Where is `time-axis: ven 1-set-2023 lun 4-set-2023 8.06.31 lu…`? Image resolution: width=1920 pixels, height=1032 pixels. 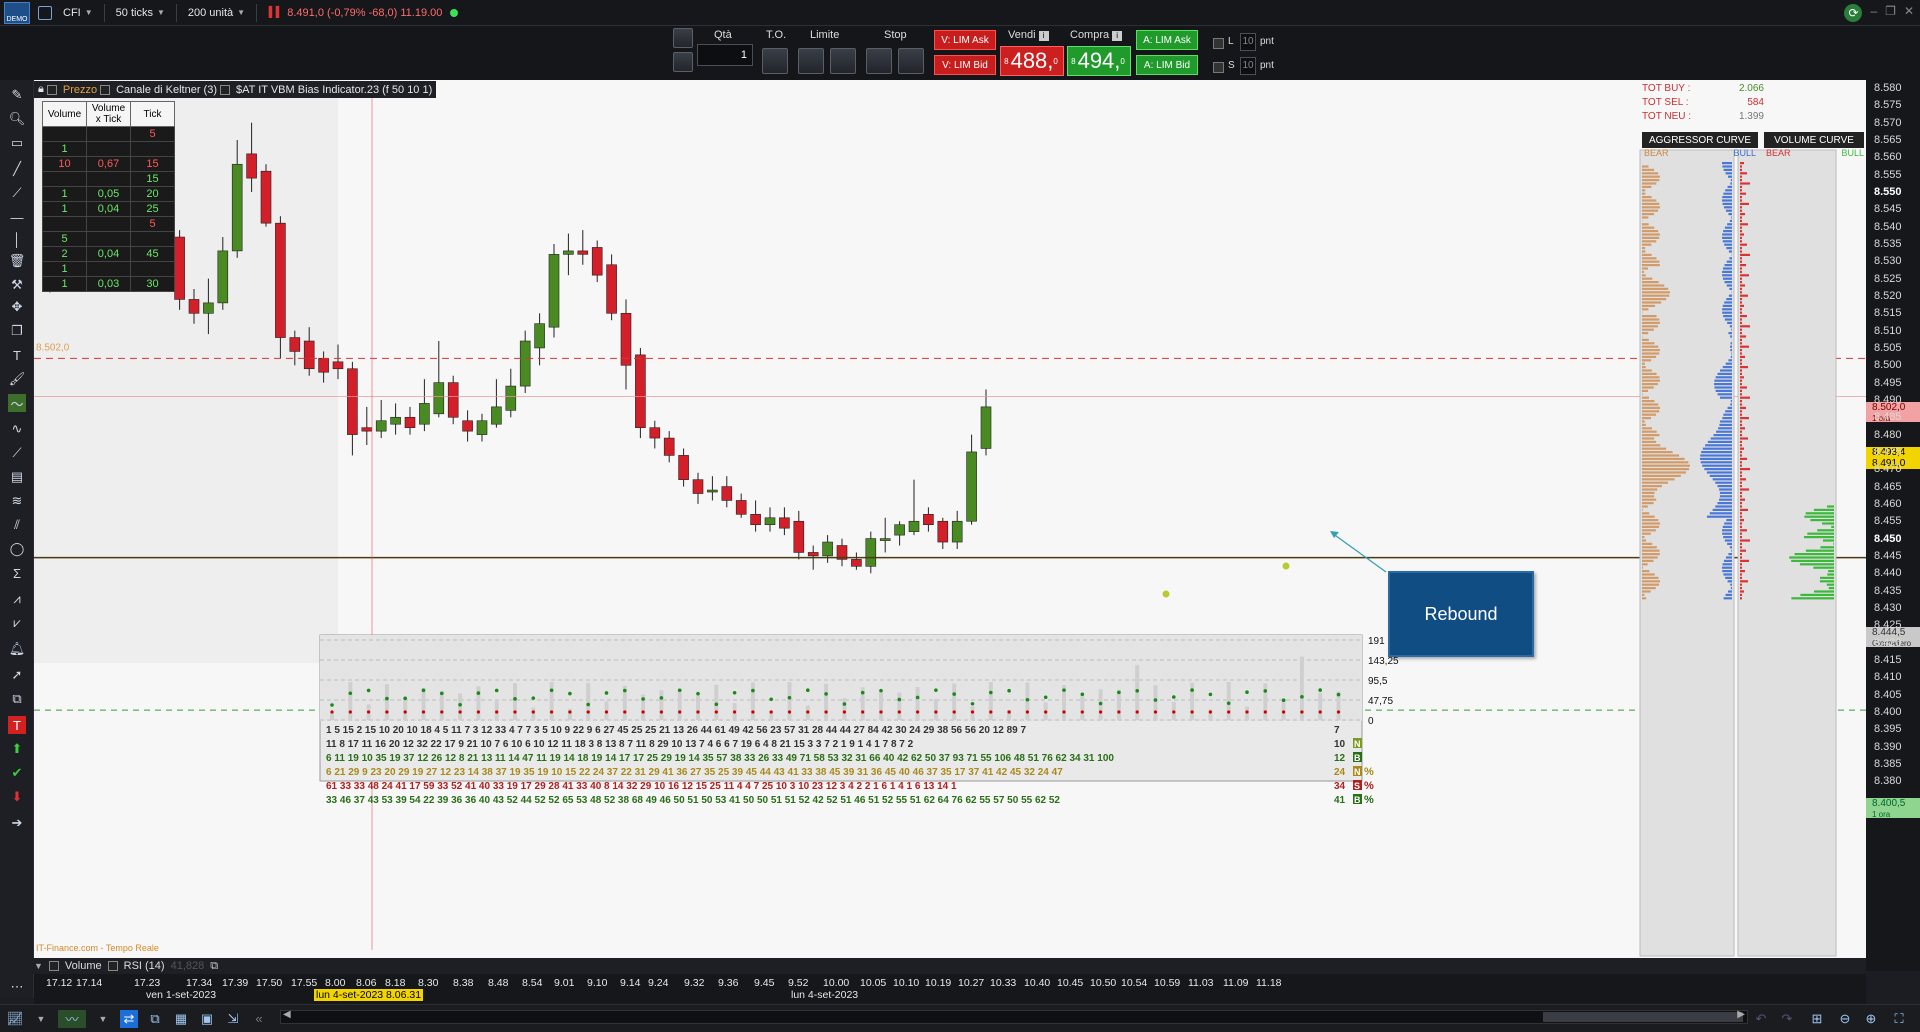
time-axis: ven 1-set-2023 lun 4-set-2023 8.06.31 lu… is located at coordinates (950, 989).